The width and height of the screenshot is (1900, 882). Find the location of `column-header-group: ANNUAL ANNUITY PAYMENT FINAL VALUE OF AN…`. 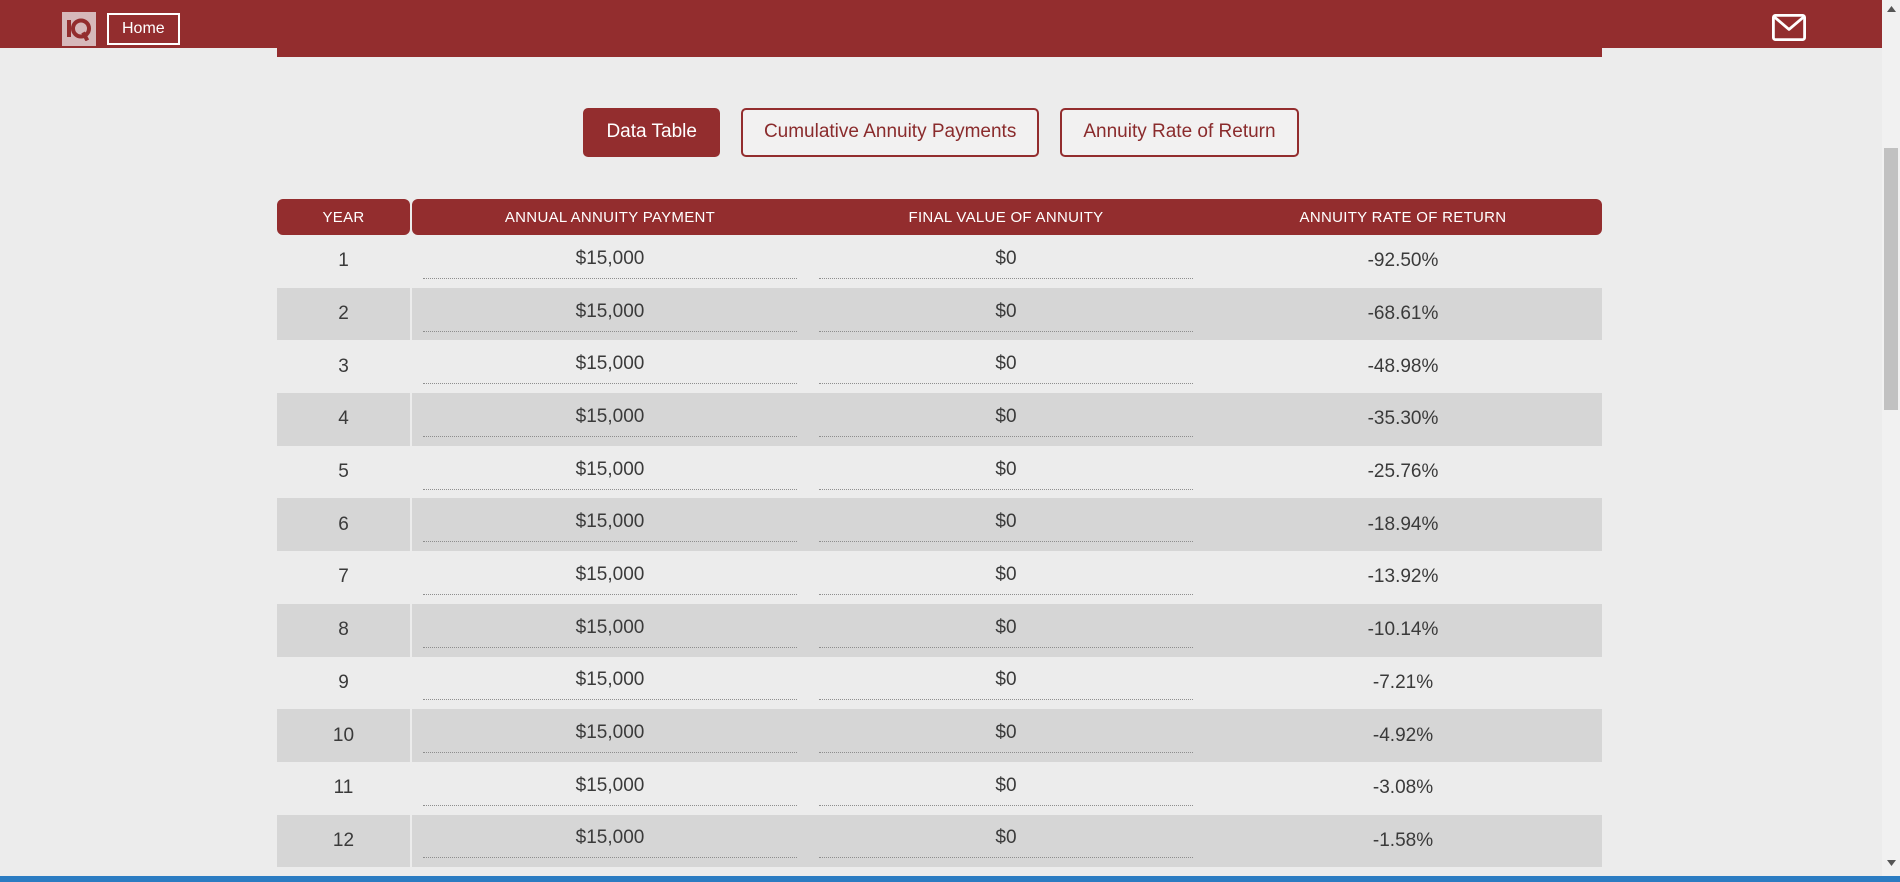

column-header-group: ANNUAL ANNUITY PAYMENT FINAL VALUE OF AN… is located at coordinates (1007, 217).